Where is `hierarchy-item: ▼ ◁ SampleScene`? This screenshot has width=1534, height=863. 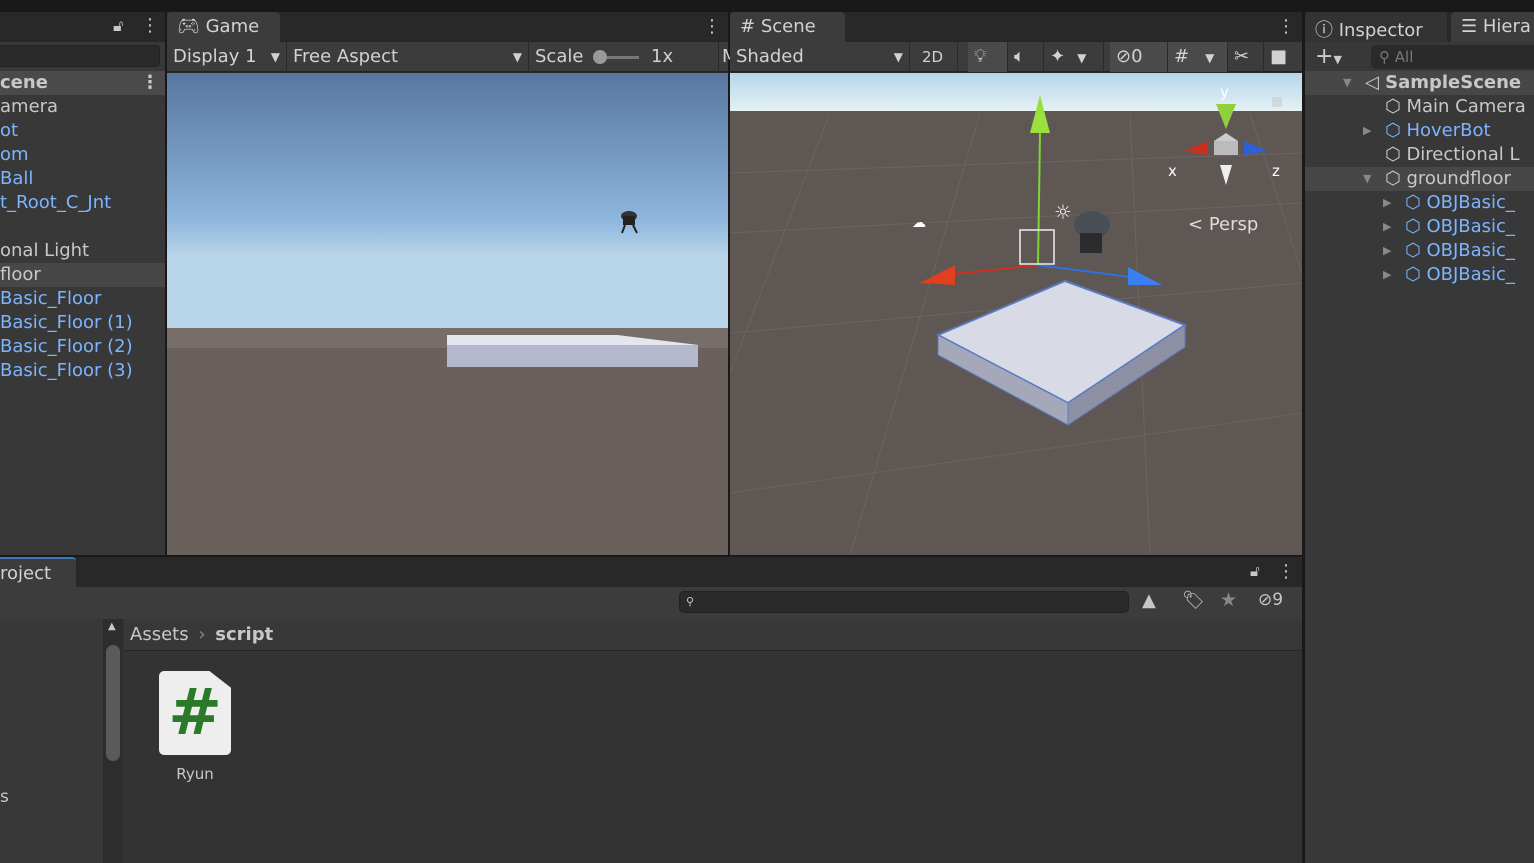 hierarchy-item: ▼ ◁ SampleScene is located at coordinates (1419, 83).